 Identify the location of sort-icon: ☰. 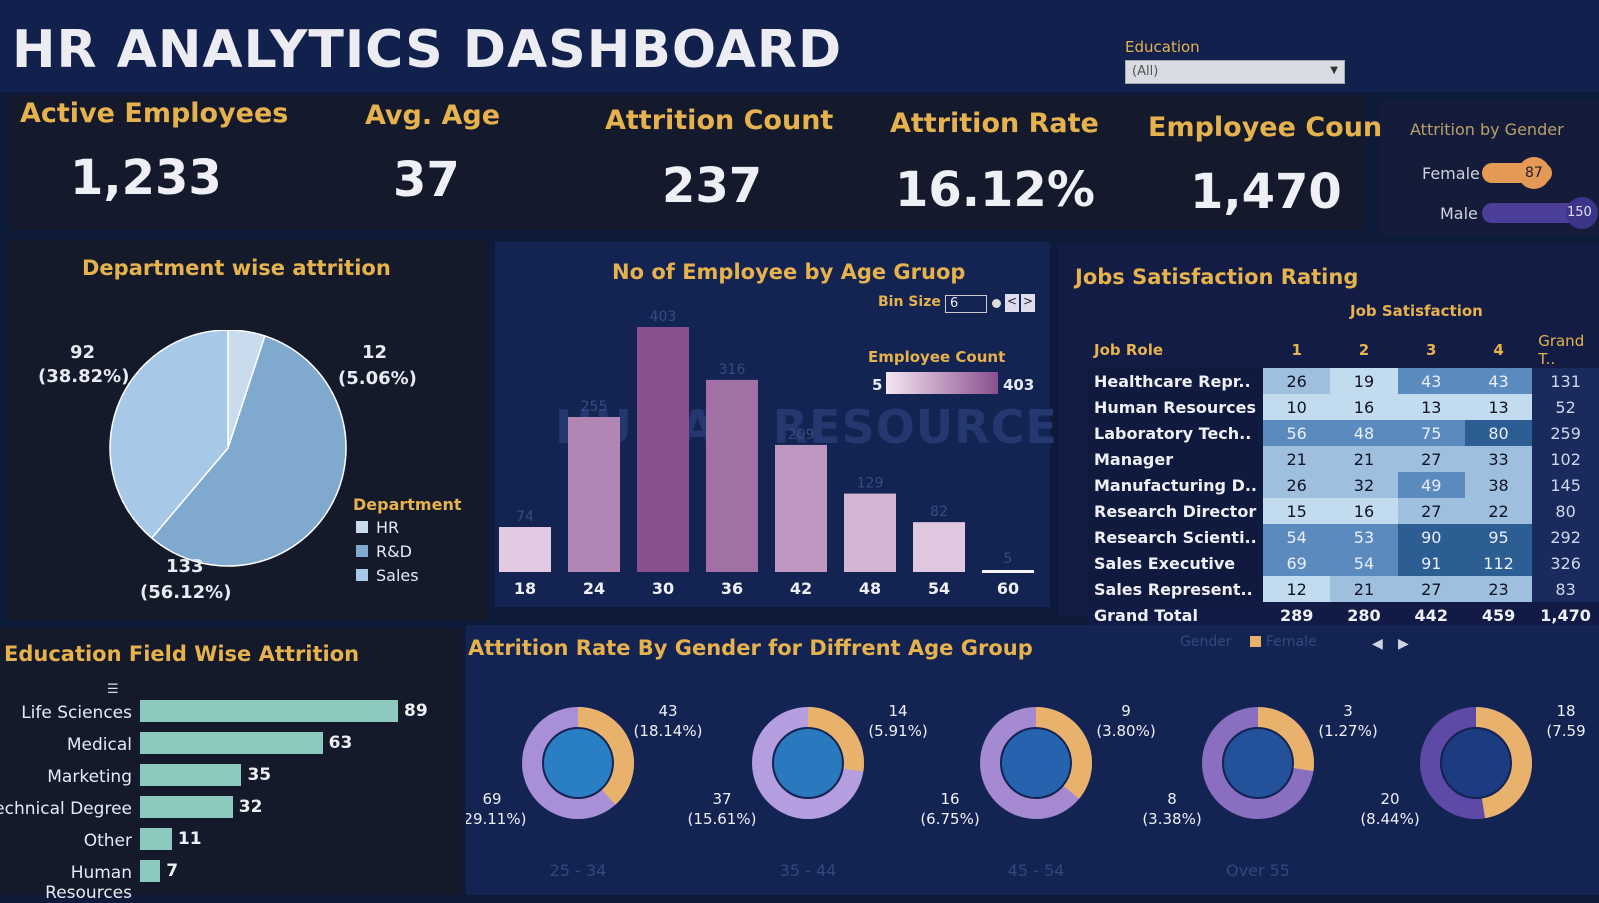
(113, 689).